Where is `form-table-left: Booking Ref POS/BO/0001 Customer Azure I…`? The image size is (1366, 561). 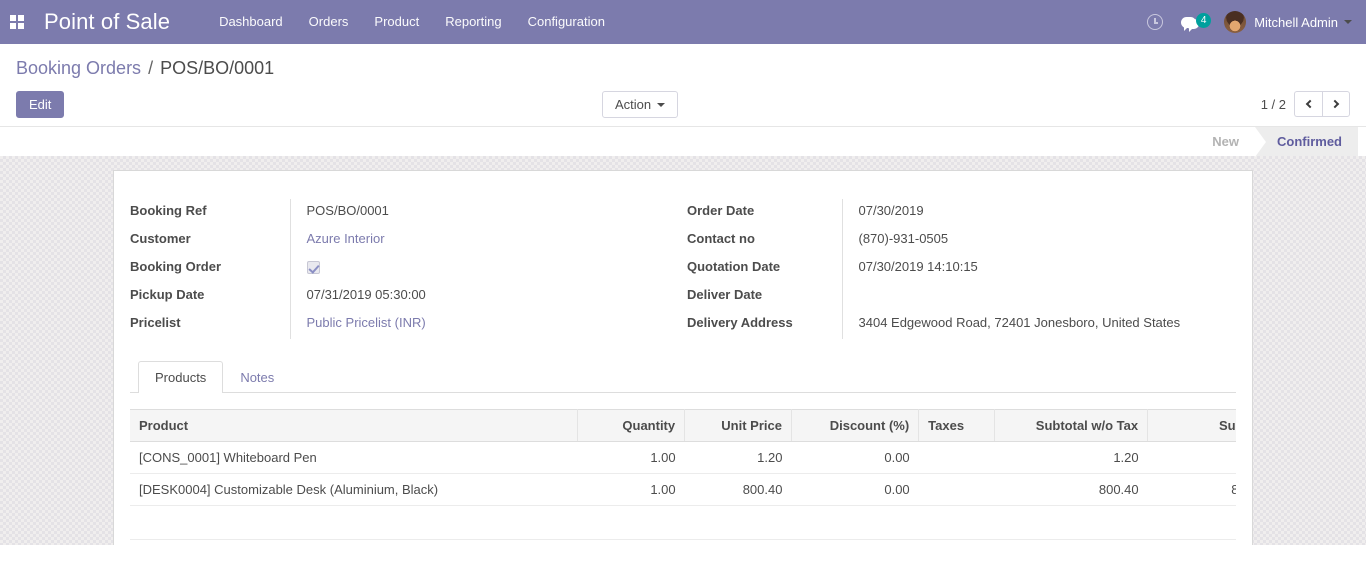
form-table-left: Booking Ref POS/BO/0001 Customer Azure I… is located at coordinates (406, 269).